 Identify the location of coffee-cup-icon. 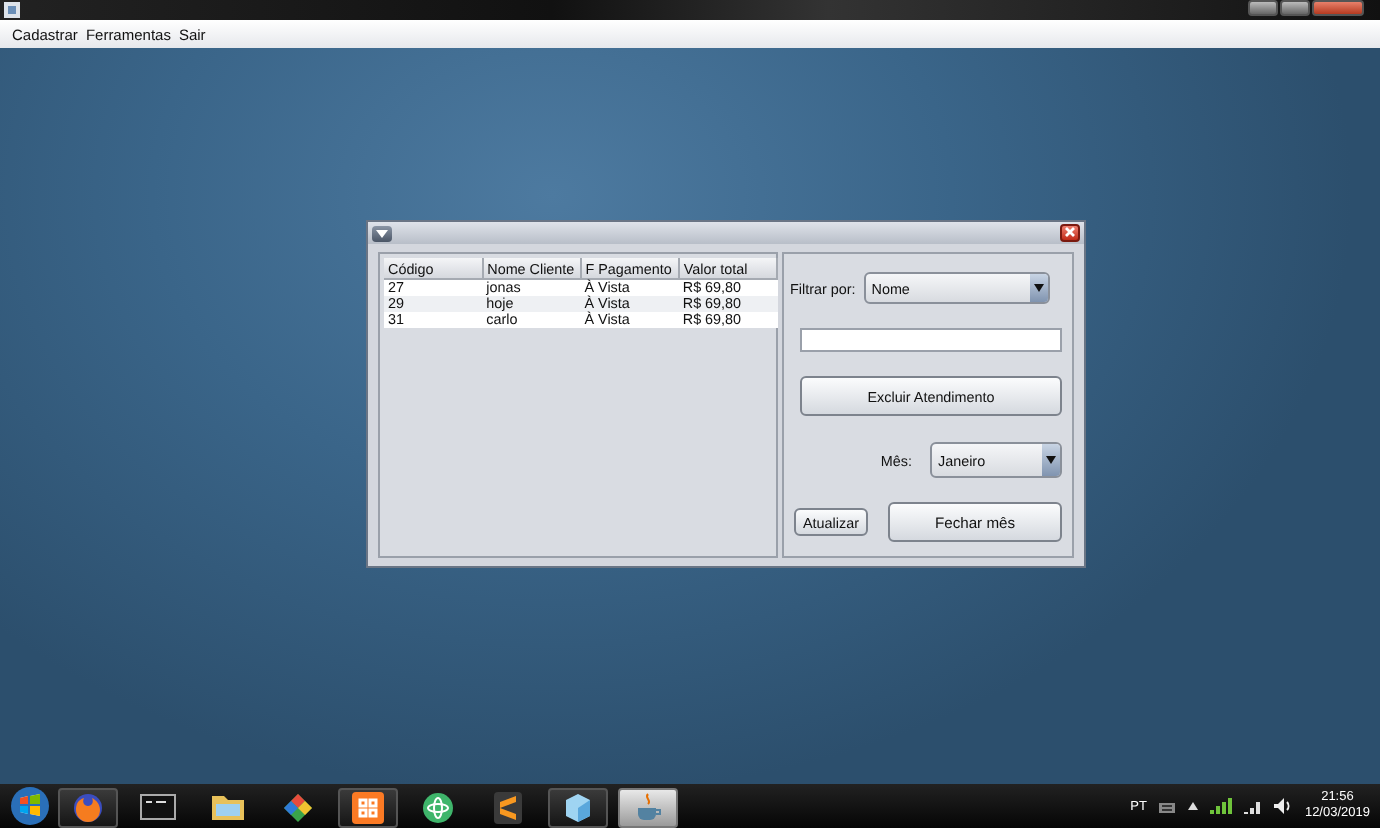
(648, 807).